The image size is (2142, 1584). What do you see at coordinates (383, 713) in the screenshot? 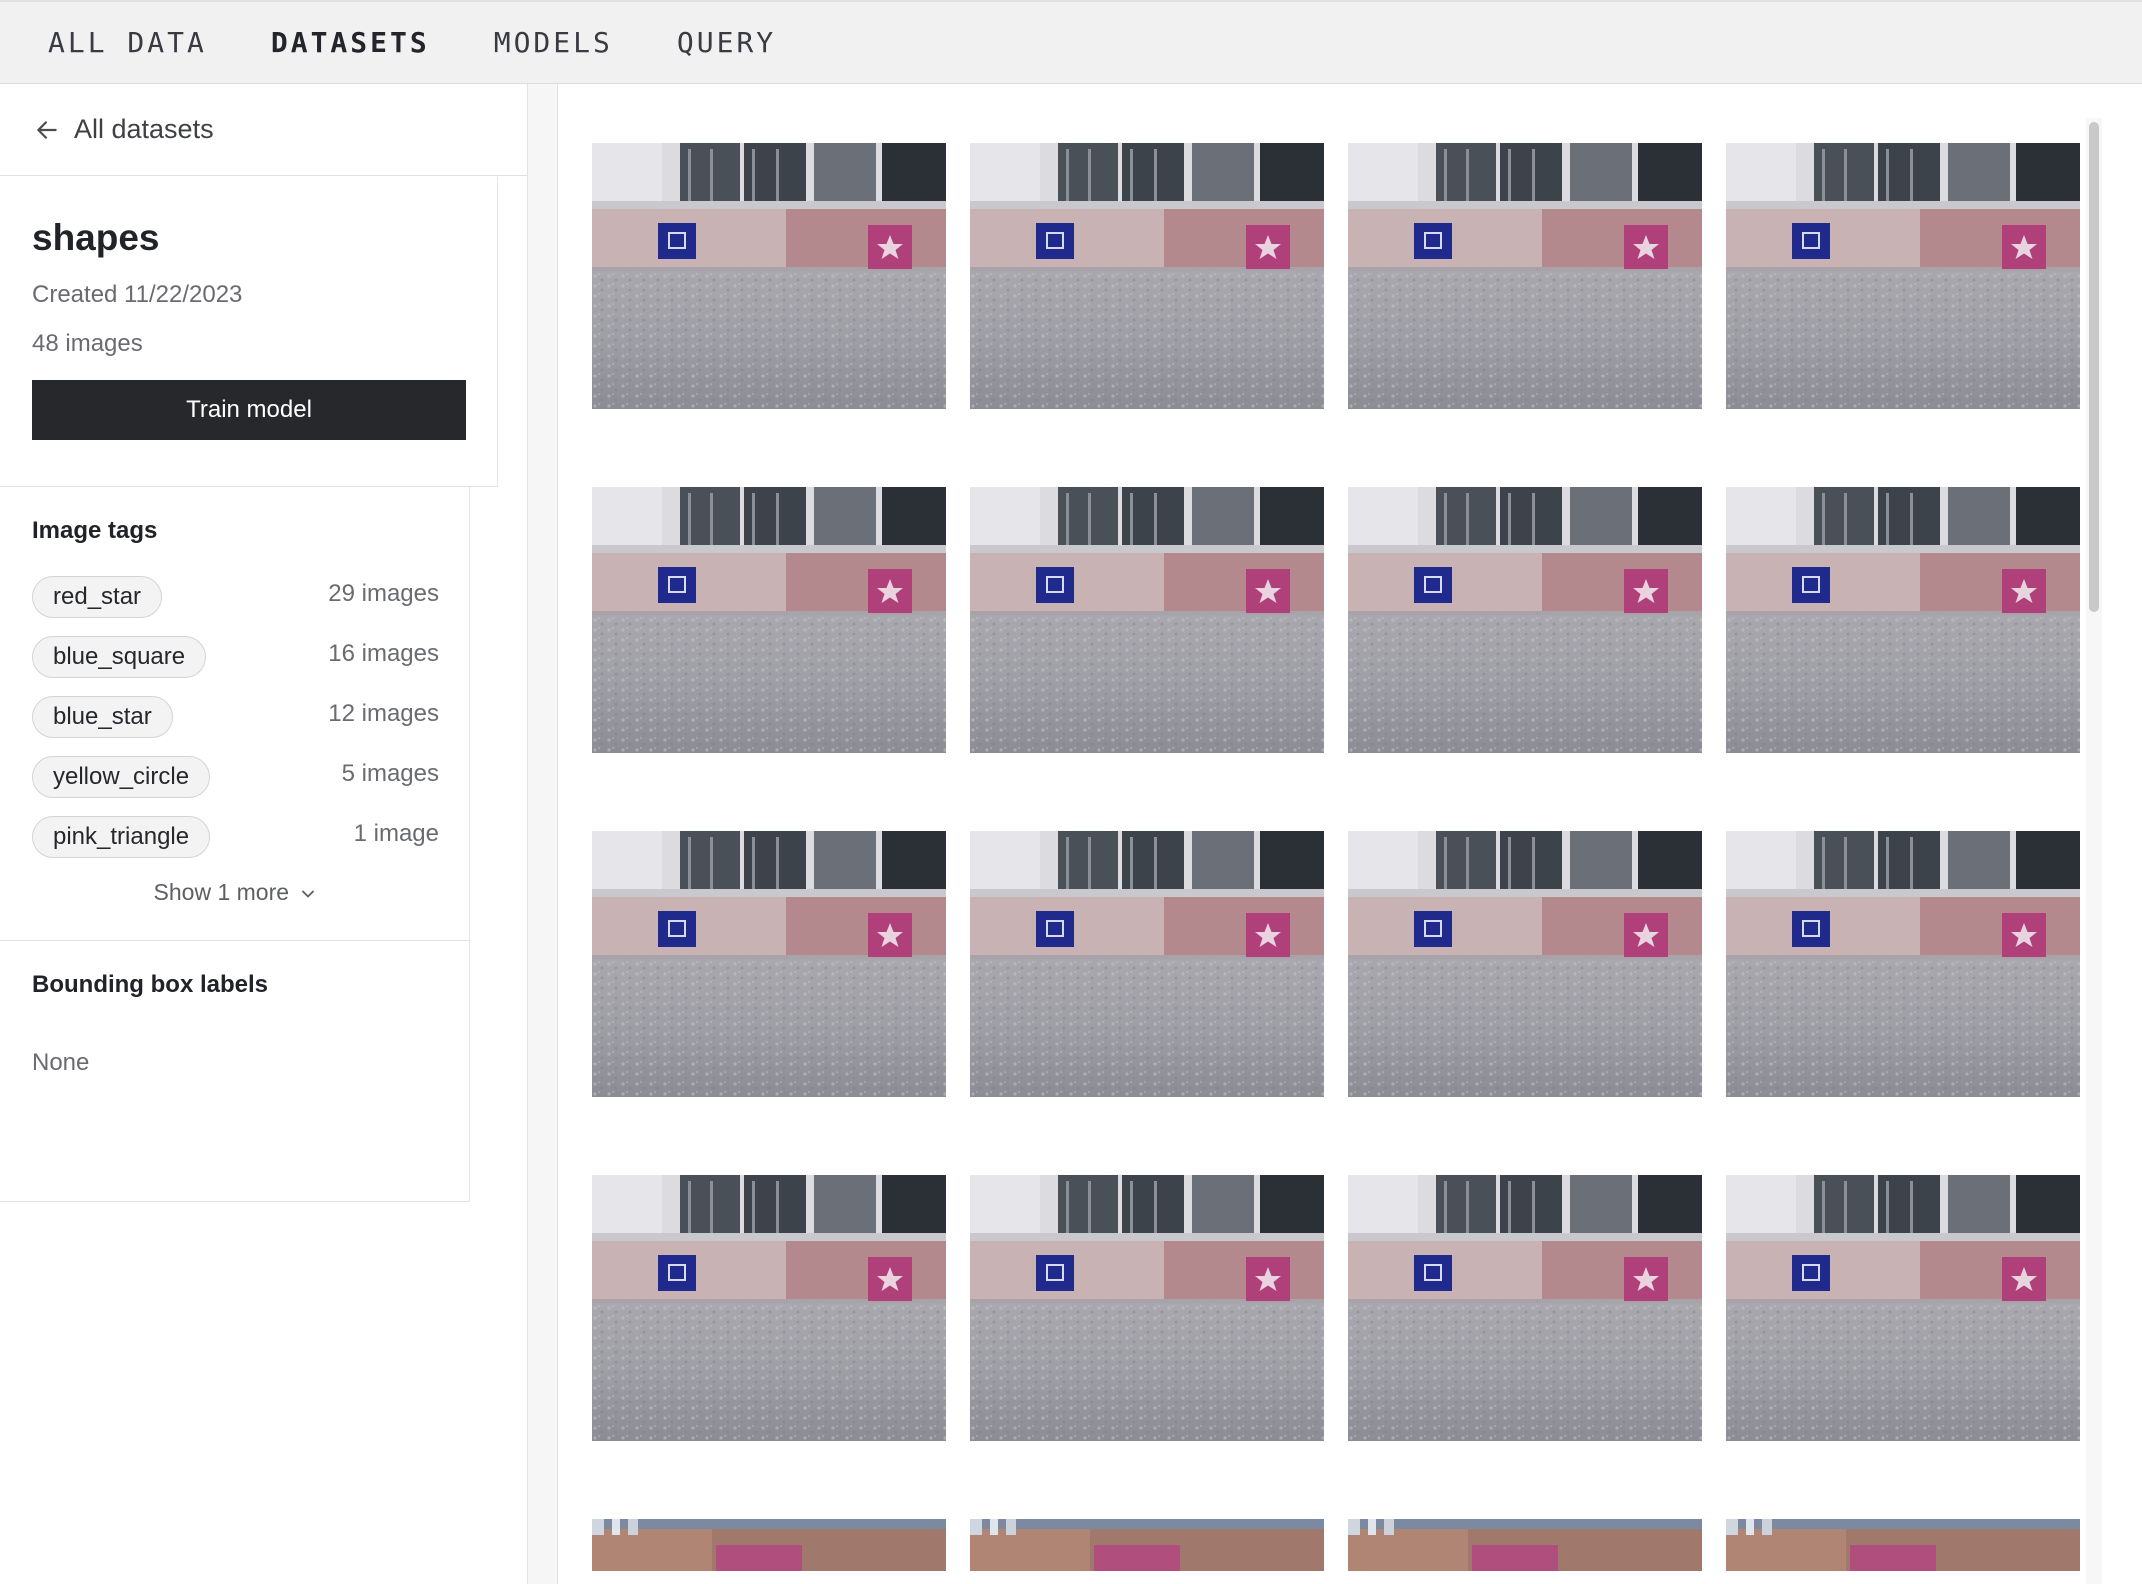
I see `tag-count: 12 images` at bounding box center [383, 713].